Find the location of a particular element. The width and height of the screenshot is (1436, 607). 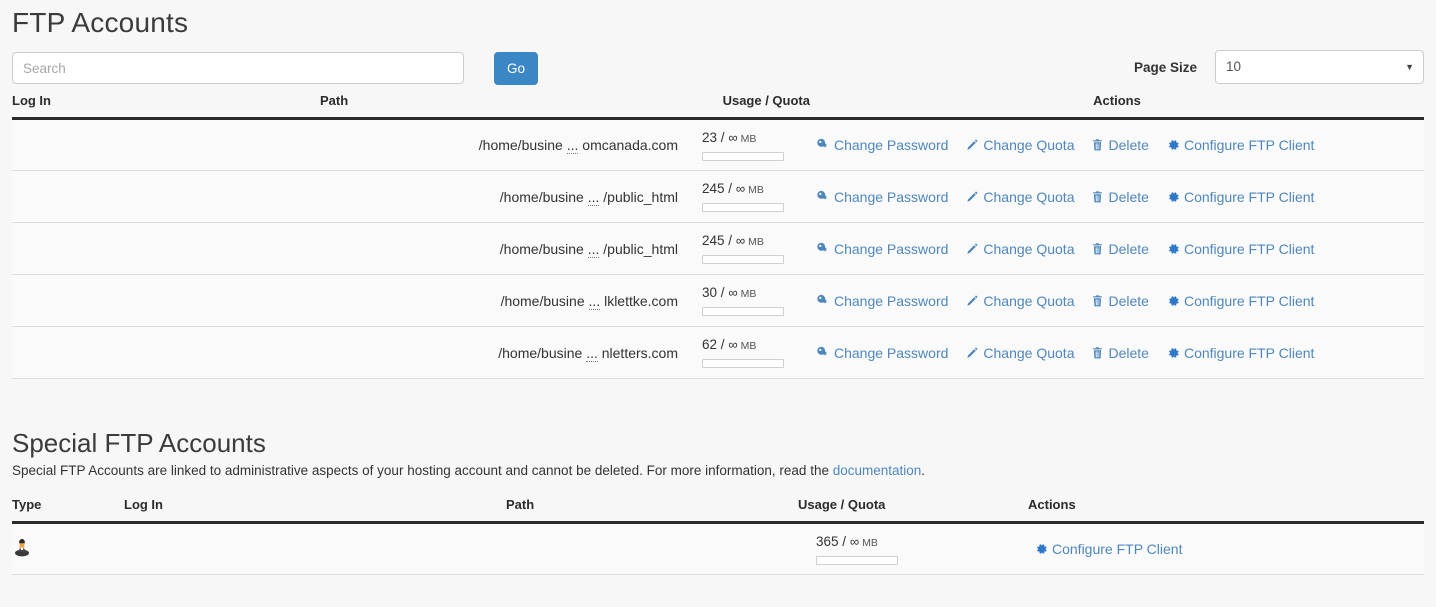

search-input is located at coordinates (238, 68).